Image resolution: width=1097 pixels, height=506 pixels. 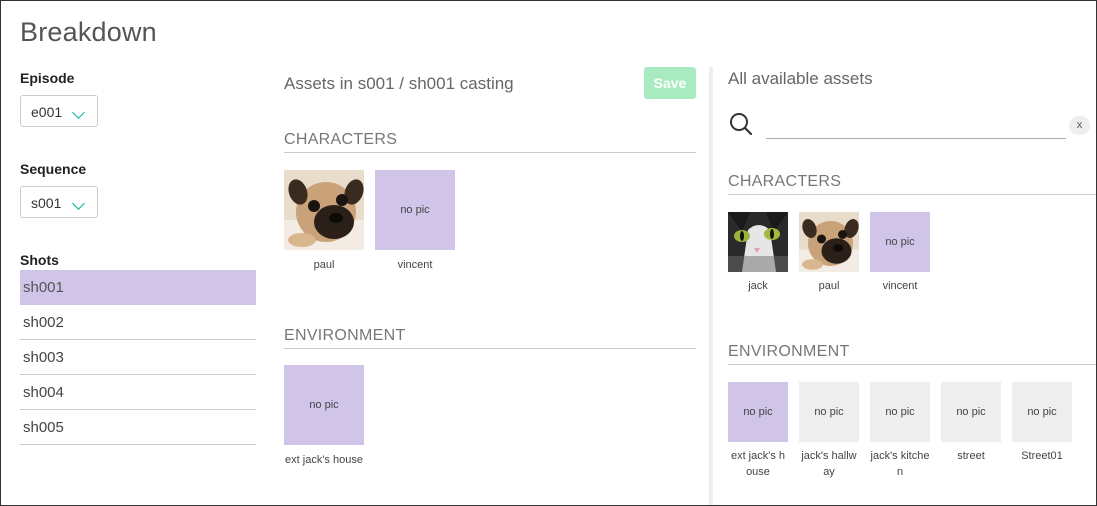 I want to click on asset-name: jack's kitchen, so click(x=900, y=464).